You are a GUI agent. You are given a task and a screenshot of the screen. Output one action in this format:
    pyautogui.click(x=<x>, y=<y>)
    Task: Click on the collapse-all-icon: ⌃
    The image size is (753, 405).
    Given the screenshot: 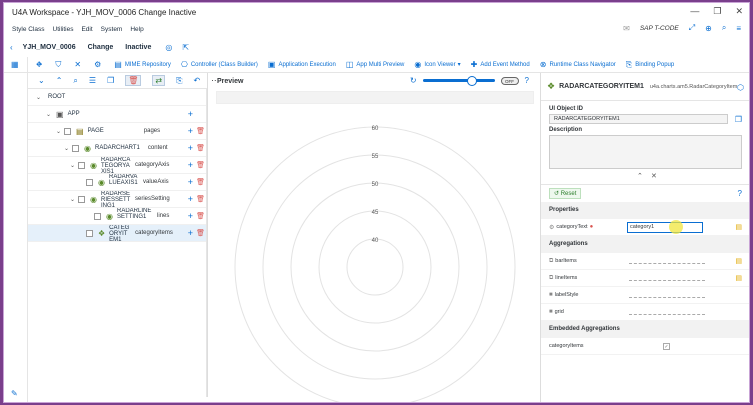 What is the action you would take?
    pyautogui.click(x=59, y=80)
    